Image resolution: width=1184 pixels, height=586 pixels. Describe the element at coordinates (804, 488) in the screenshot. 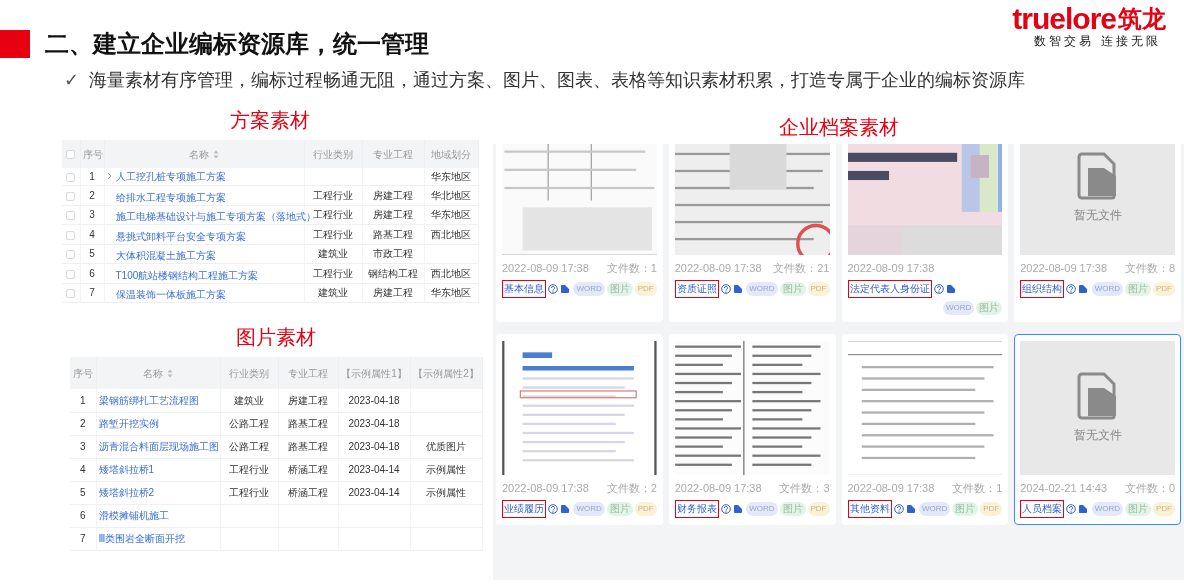

I see `file-count: 文件数：3` at that location.